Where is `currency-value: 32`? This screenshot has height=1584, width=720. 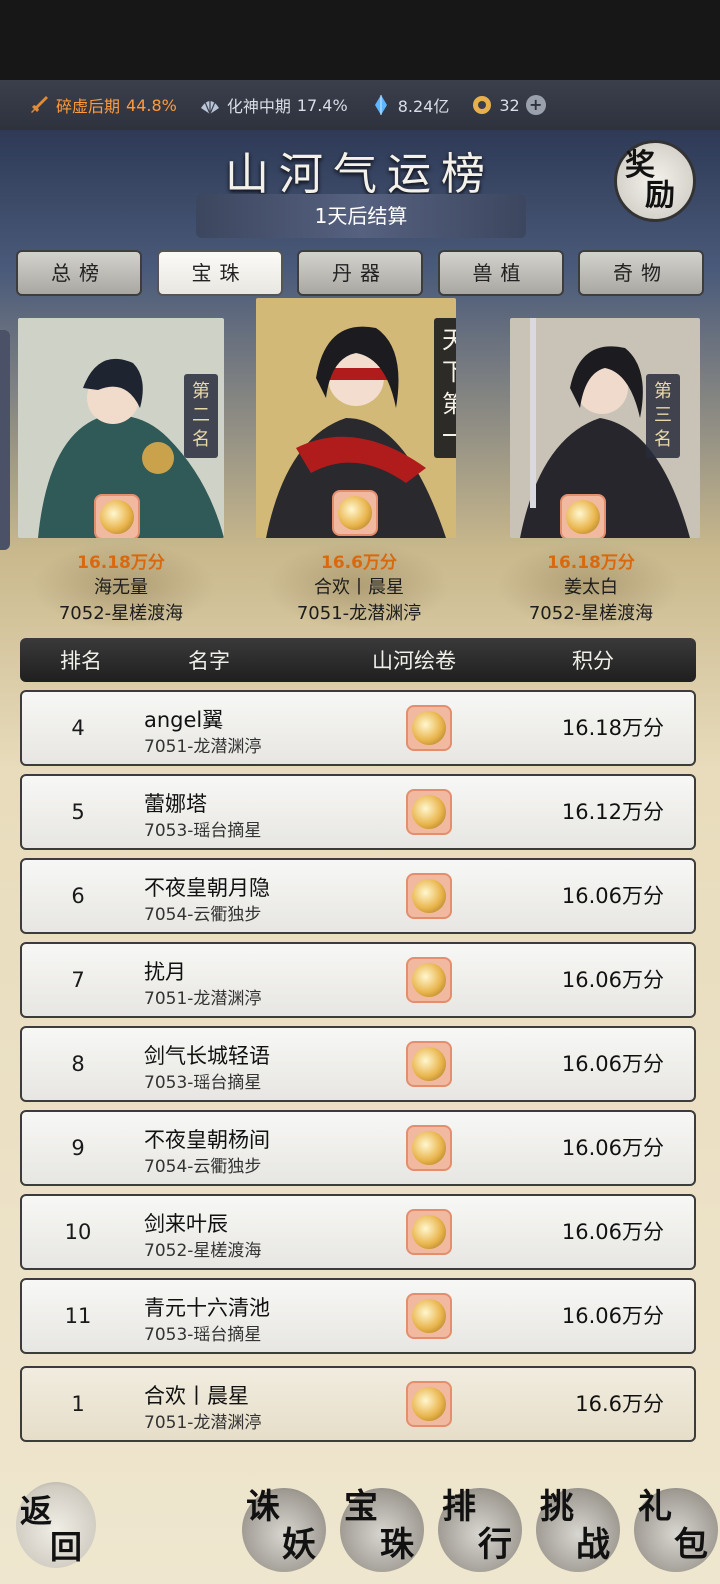 currency-value: 32 is located at coordinates (509, 105).